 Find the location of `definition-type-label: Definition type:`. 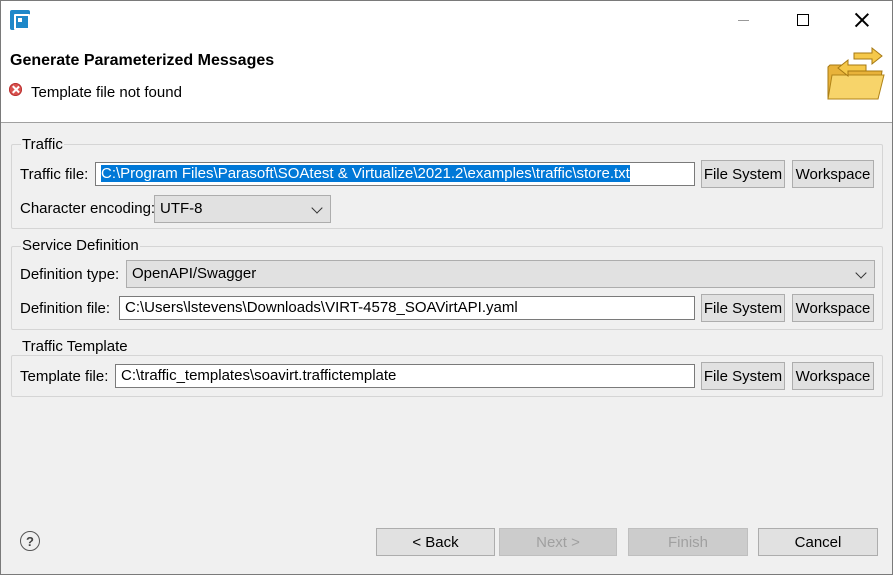

definition-type-label: Definition type: is located at coordinates (70, 274).